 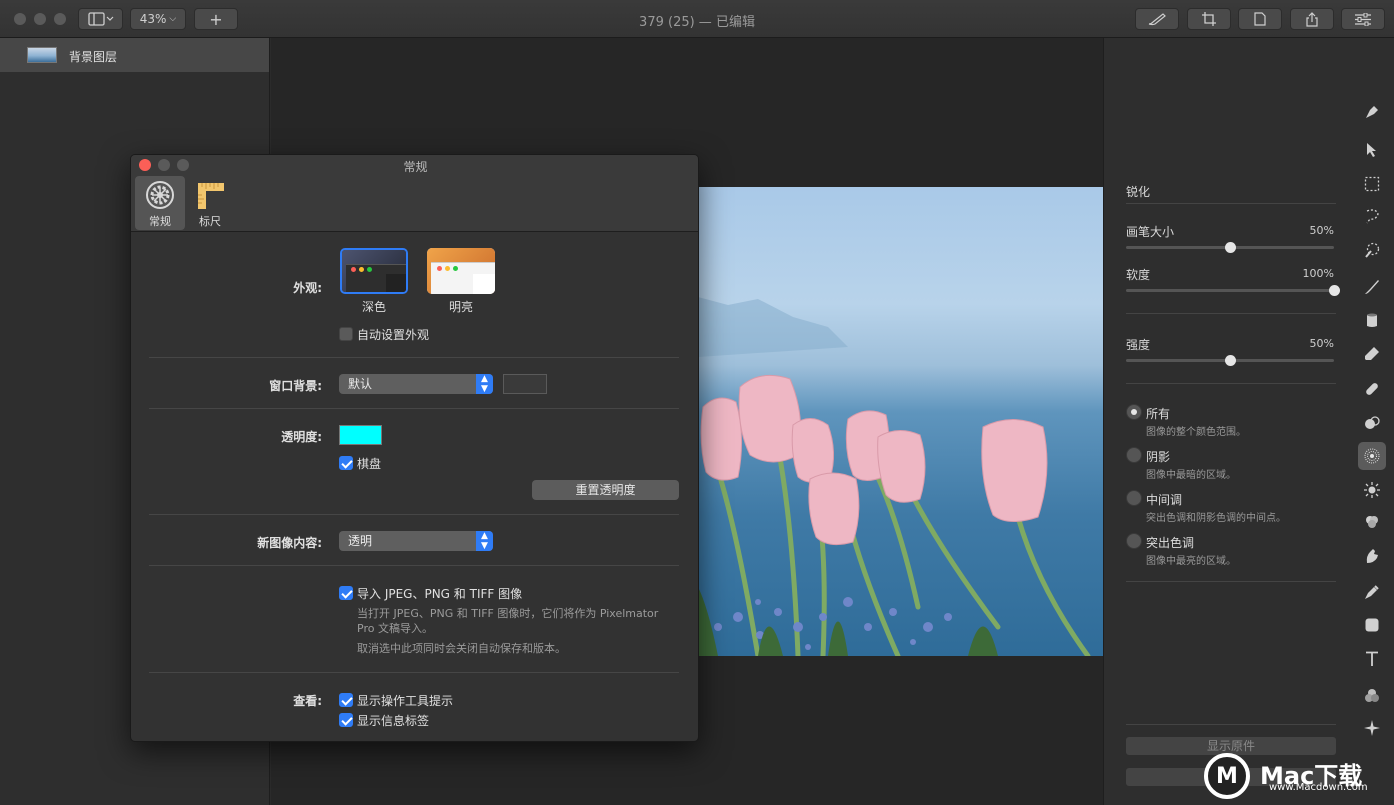 I want to click on layer-thumbnail, so click(x=42, y=55).